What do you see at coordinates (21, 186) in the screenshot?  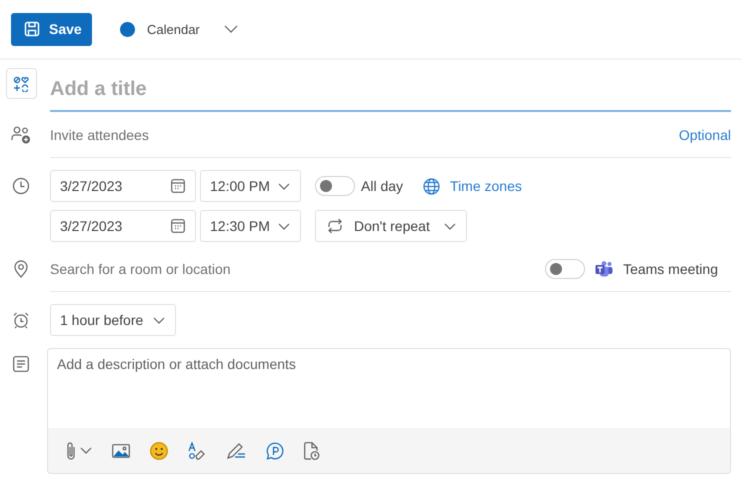 I see `clock-icon` at bounding box center [21, 186].